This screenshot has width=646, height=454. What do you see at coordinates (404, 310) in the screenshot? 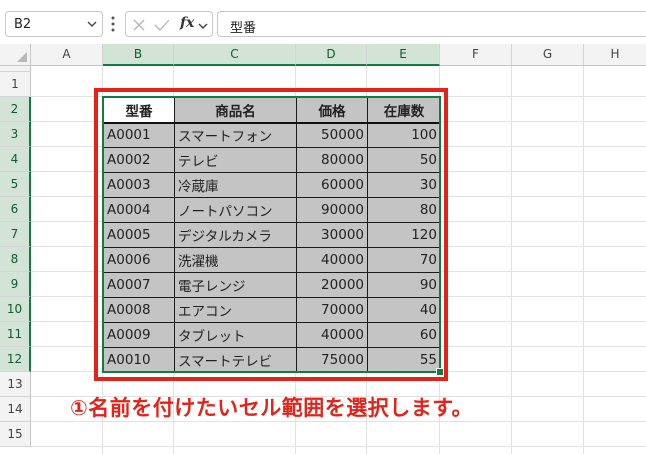
I see `cell-stock: 40` at bounding box center [404, 310].